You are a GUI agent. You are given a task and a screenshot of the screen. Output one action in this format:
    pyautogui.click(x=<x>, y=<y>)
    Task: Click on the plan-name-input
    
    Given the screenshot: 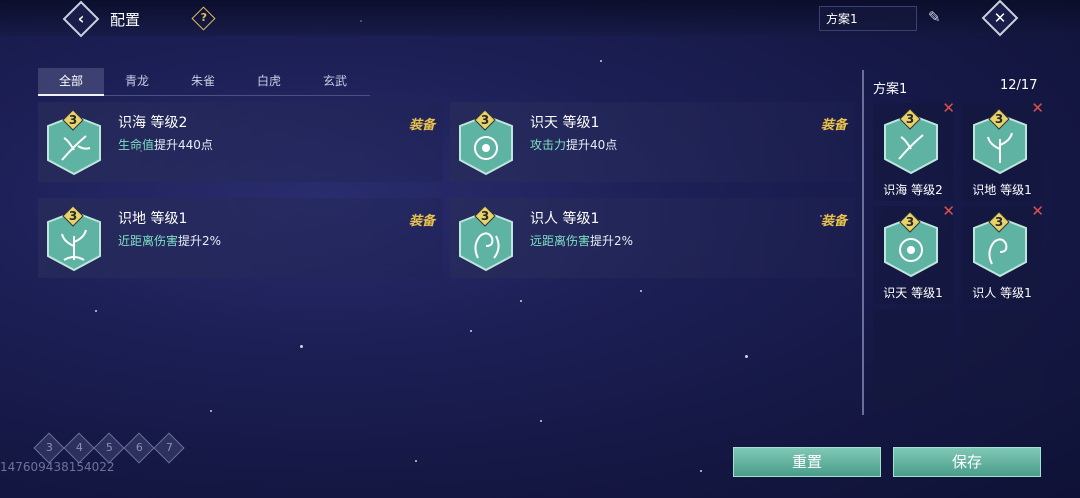 What is the action you would take?
    pyautogui.click(x=868, y=18)
    